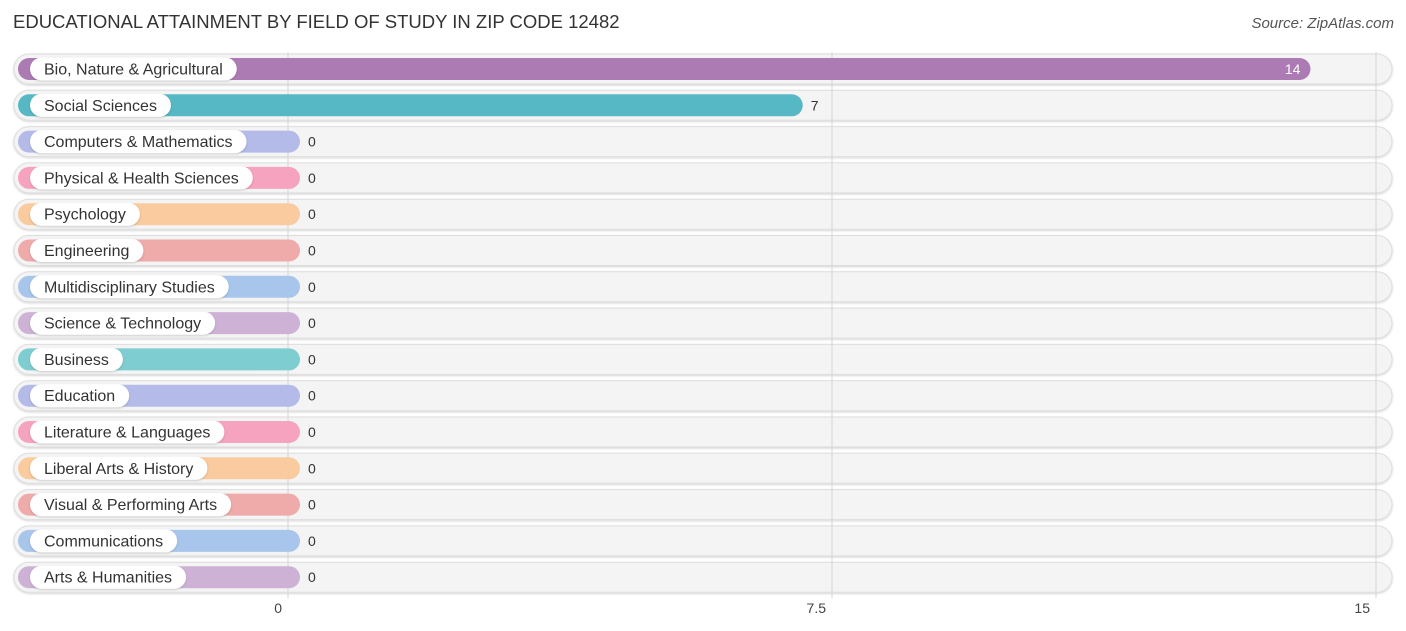 The height and width of the screenshot is (631, 1406). Describe the element at coordinates (85, 215) in the screenshot. I see `category-label: Psychology` at that location.